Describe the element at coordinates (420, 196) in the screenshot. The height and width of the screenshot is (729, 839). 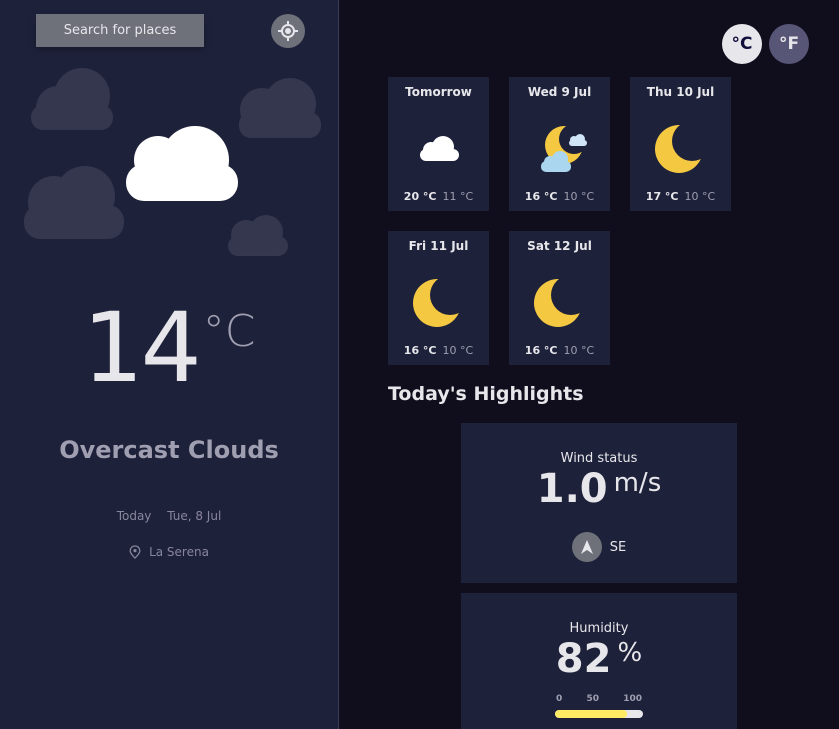
I see `forecast-max: 20 °C` at that location.